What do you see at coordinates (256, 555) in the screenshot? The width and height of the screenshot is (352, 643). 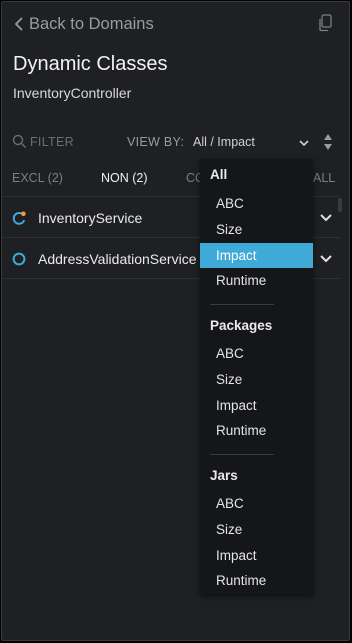 I see `dropdown-option-jars-impact: Impact` at bounding box center [256, 555].